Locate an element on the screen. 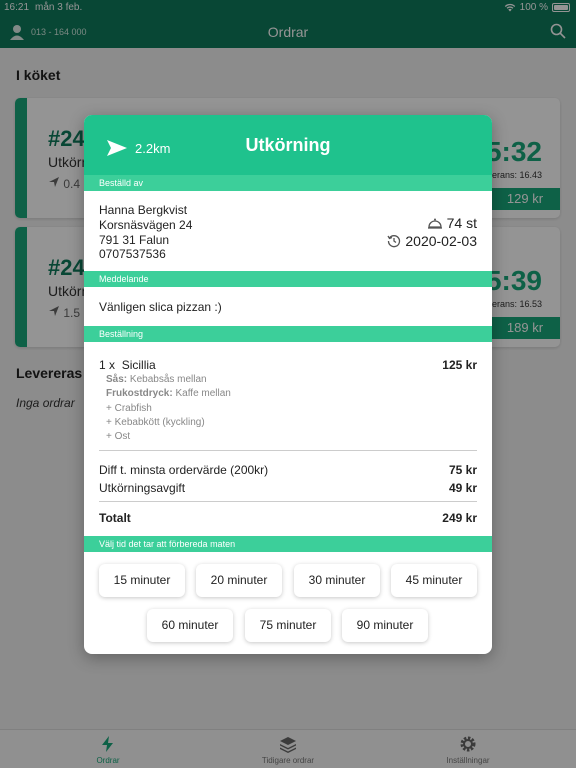 The image size is (576, 768). prep-time-75-button: 75 minuter is located at coordinates (288, 625).